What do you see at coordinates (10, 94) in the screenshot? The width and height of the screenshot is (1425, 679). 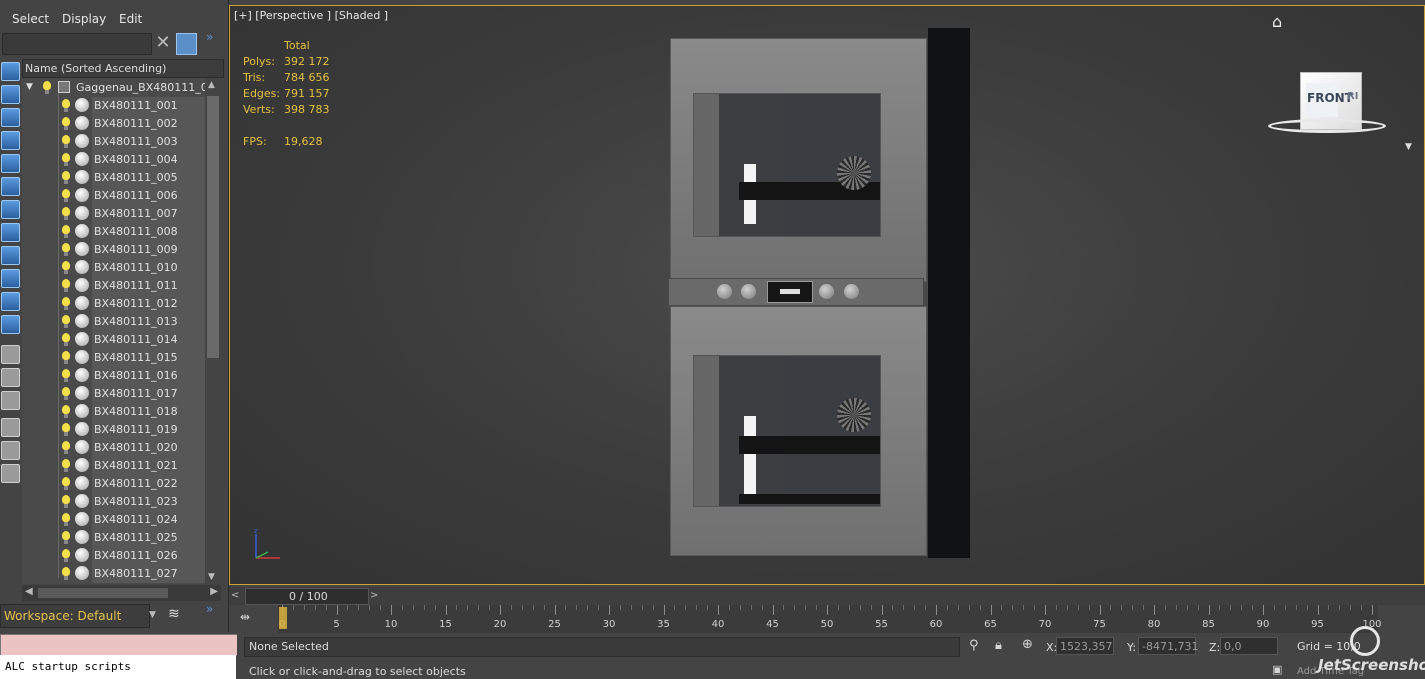 I see `display-shapes-icon` at bounding box center [10, 94].